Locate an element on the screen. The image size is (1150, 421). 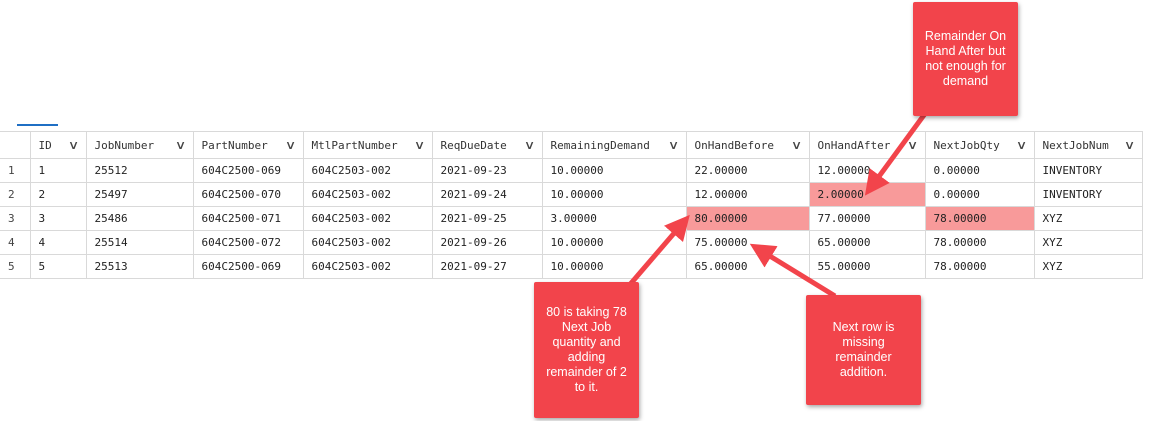
cell-onhandbefore: 75.00000 is located at coordinates (748, 242).